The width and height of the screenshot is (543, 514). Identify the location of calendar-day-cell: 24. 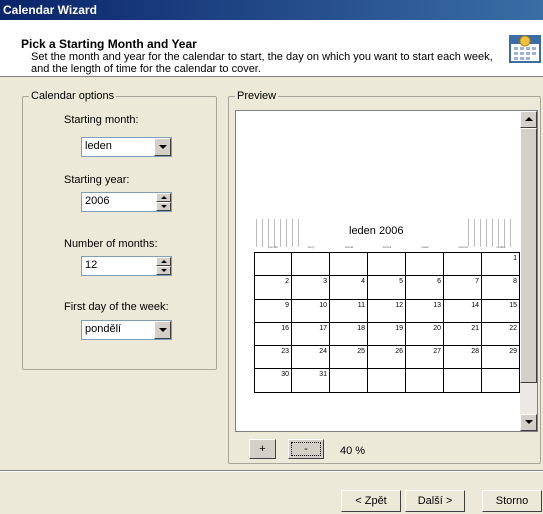
(311, 358).